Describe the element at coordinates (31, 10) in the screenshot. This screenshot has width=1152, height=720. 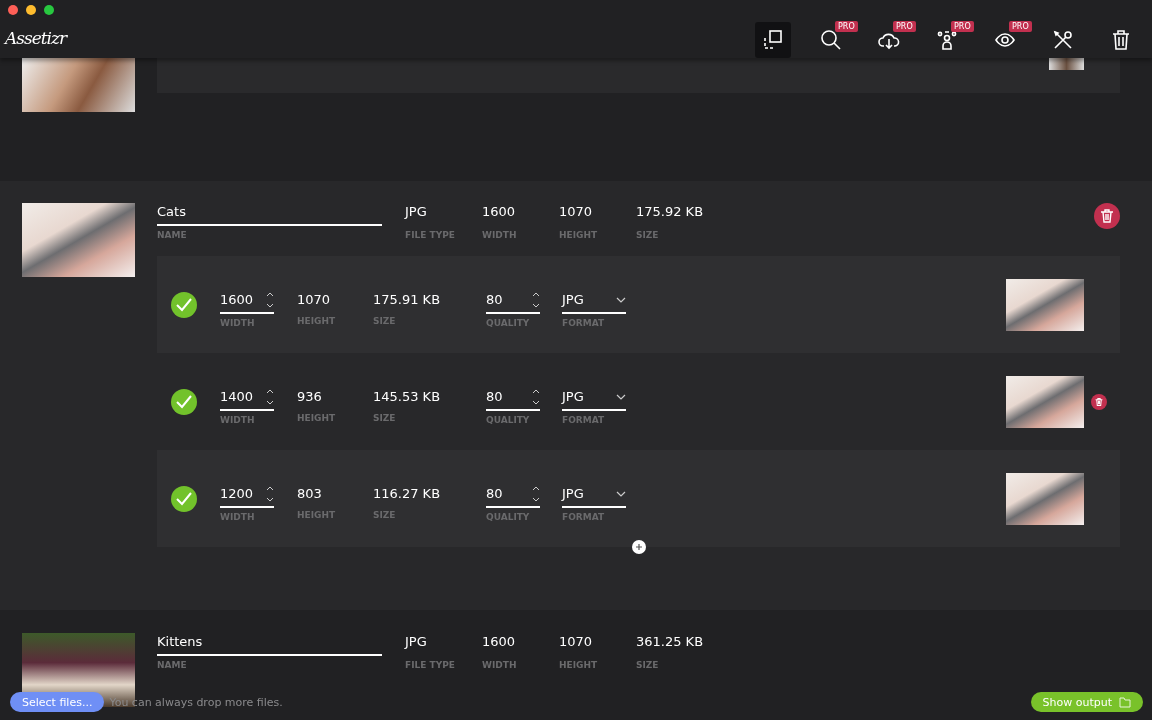
I see `minimize-button` at that location.